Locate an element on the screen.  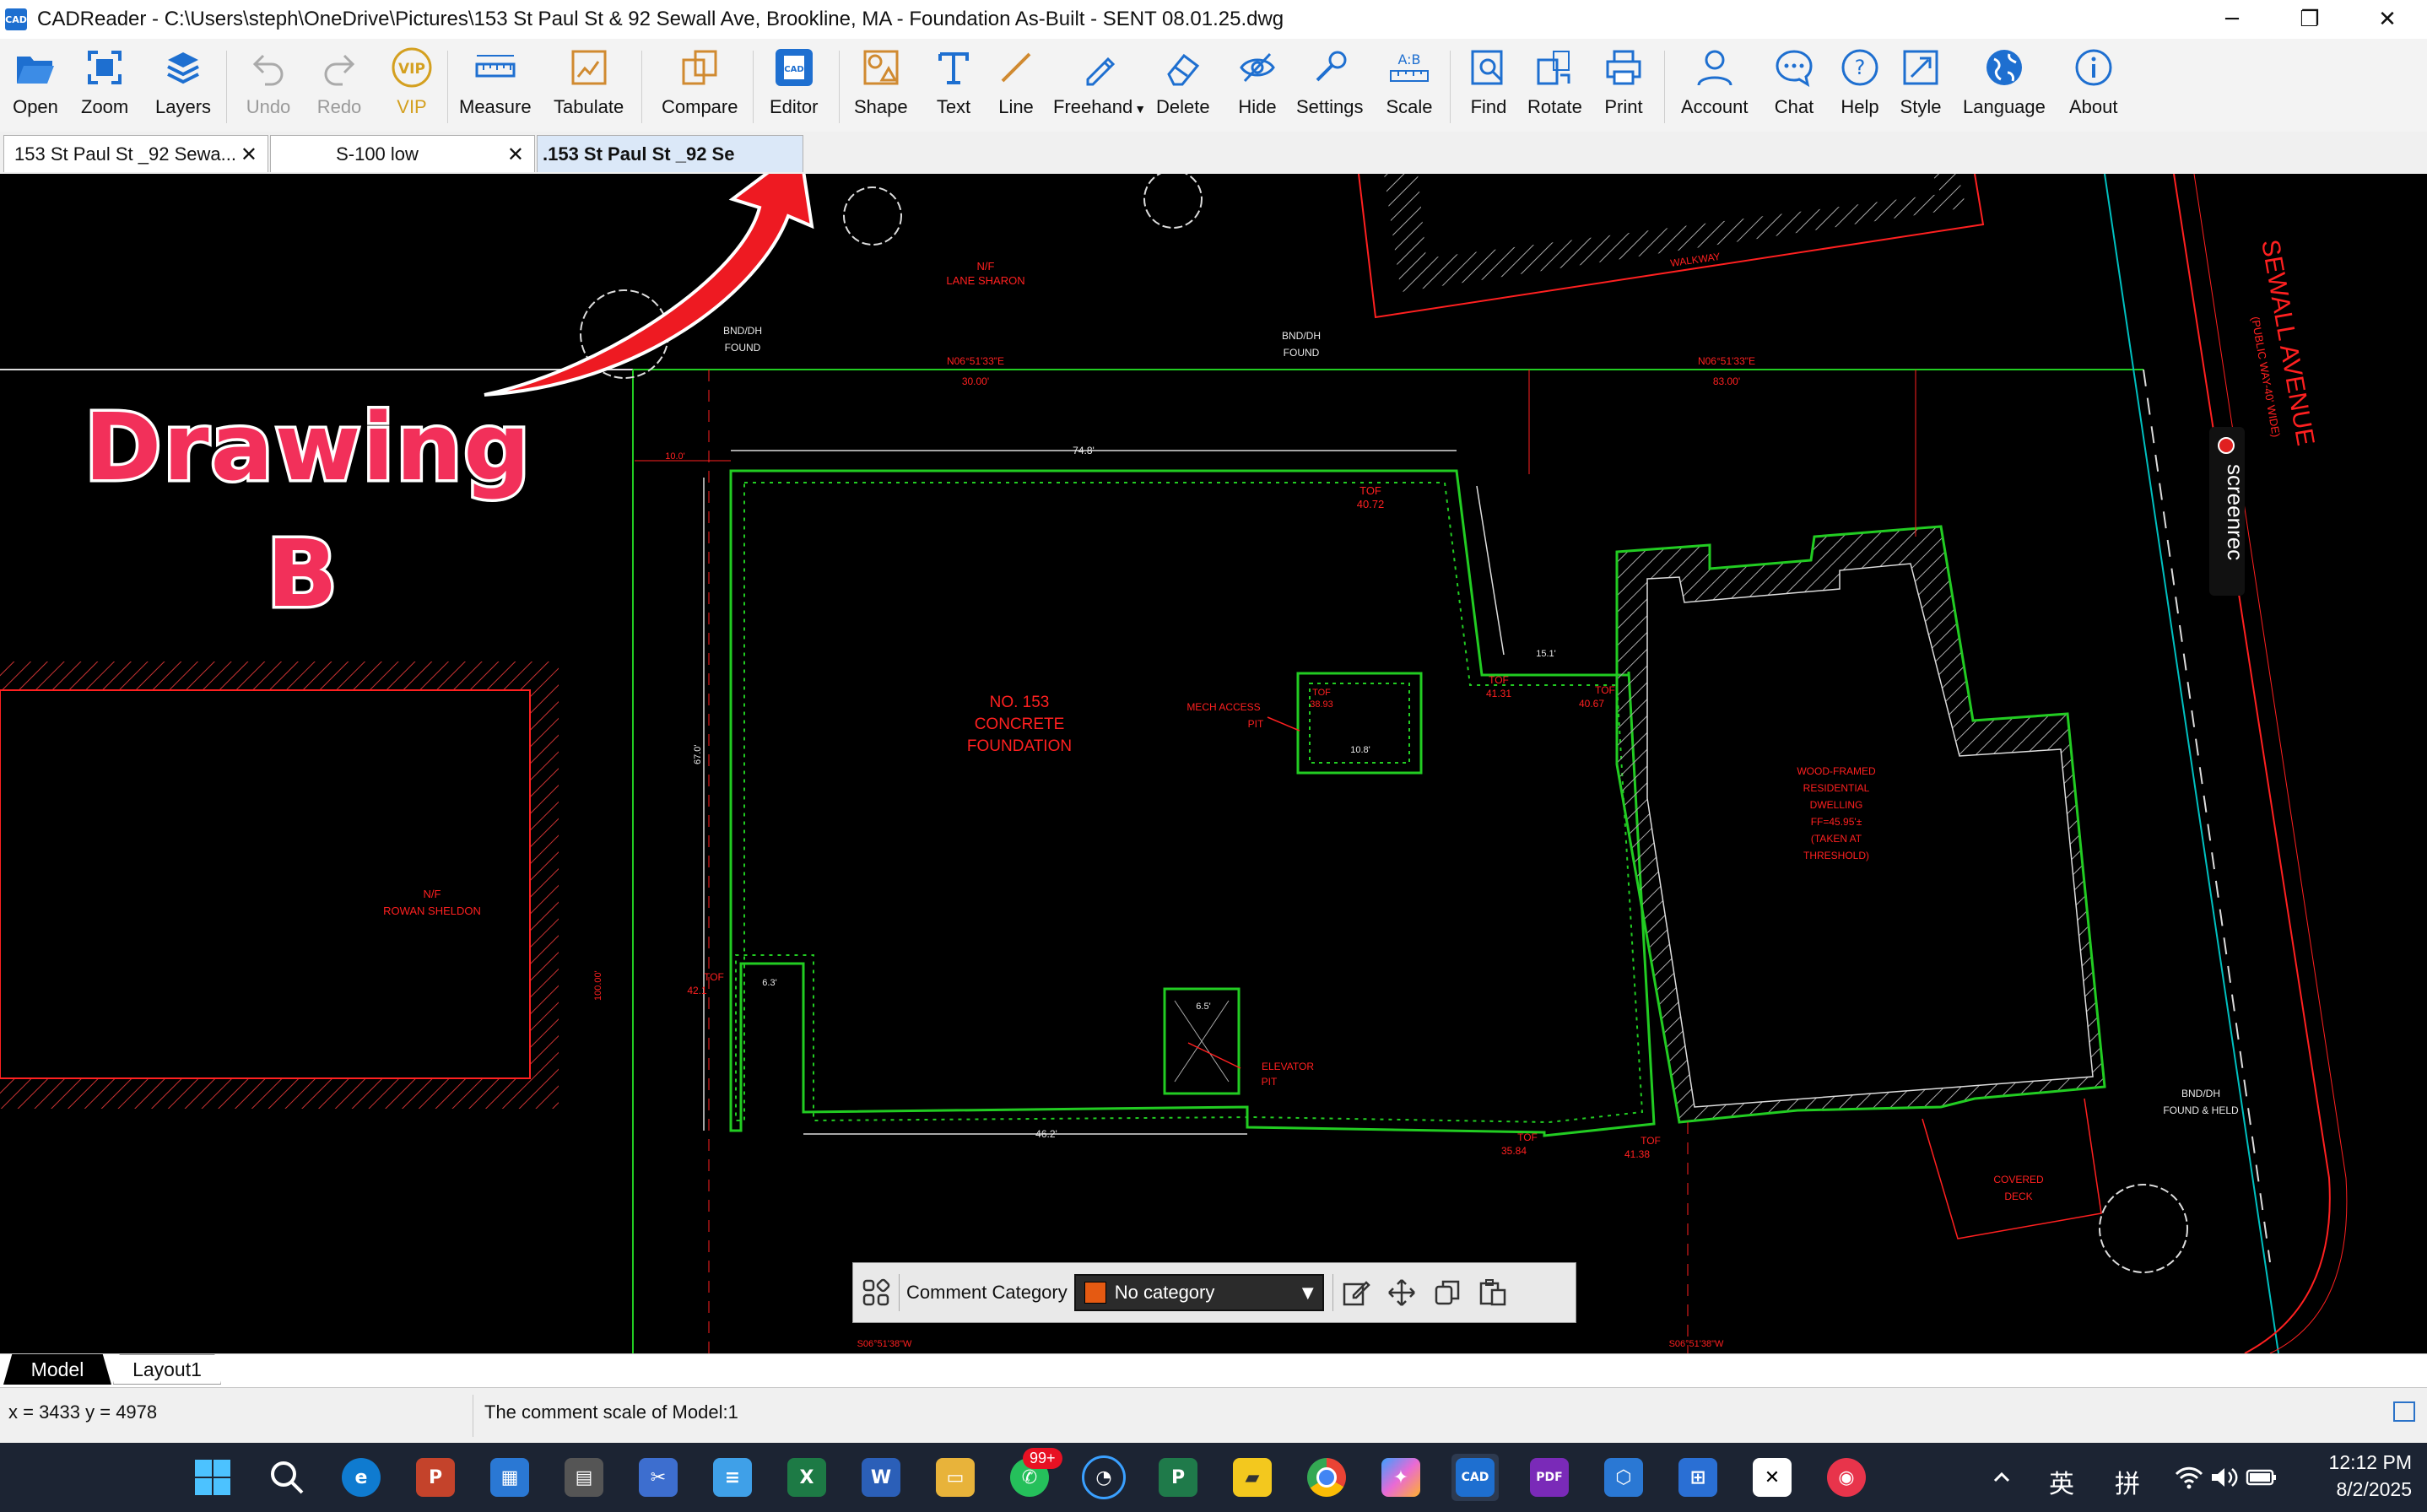
style-button: Style is located at coordinates (1920, 86).